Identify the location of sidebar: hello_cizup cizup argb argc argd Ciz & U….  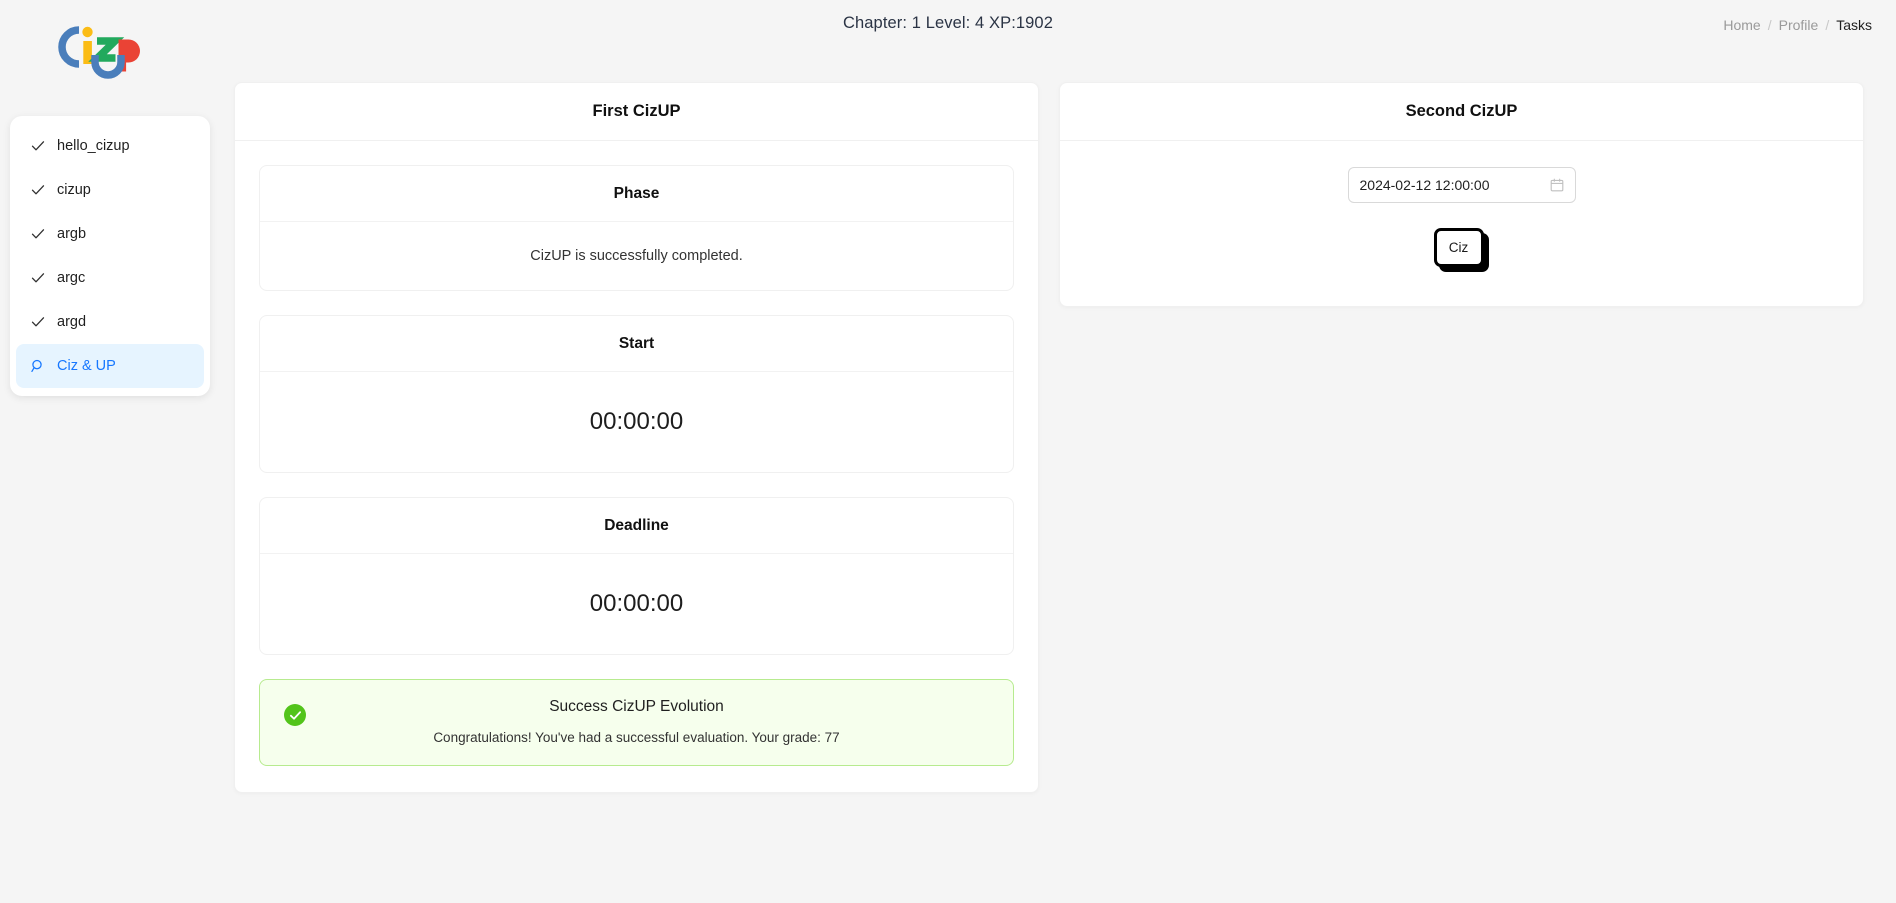
(110, 256).